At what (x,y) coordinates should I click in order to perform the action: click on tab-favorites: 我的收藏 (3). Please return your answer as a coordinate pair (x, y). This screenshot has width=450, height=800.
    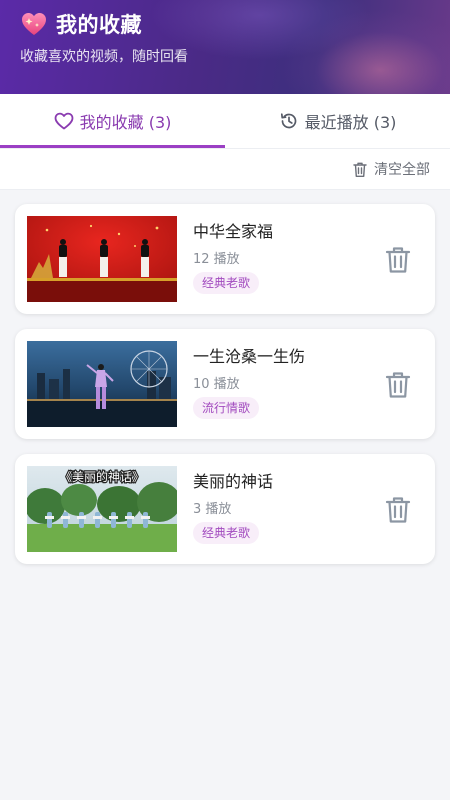
    Looking at the image, I should click on (112, 121).